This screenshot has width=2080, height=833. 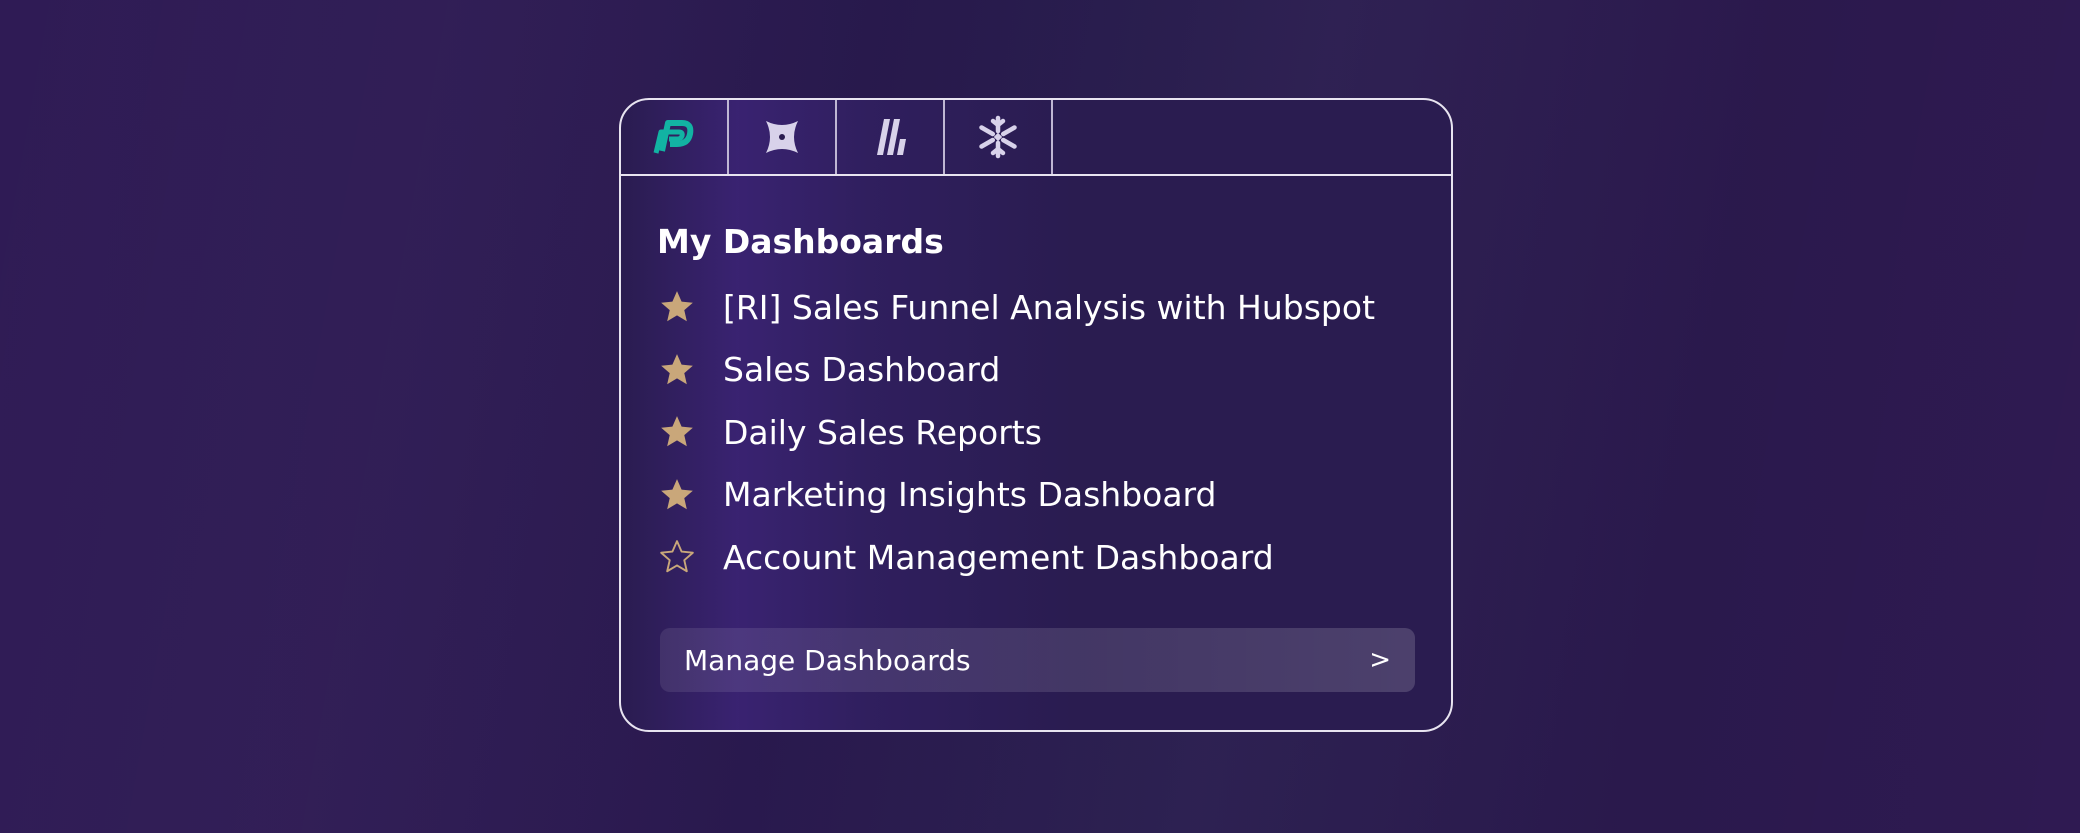 I want to click on integration-tabbar, so click(x=1036, y=138).